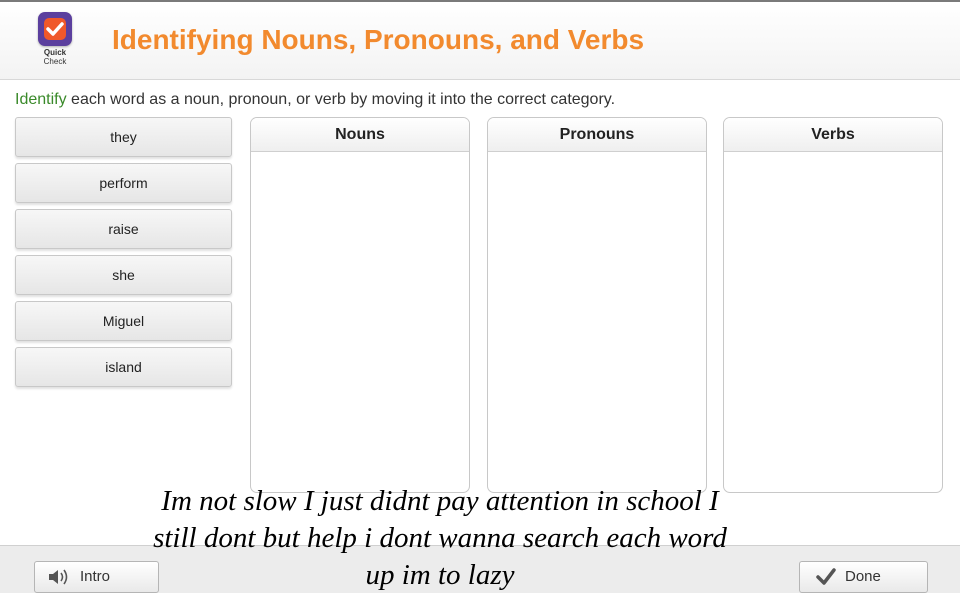  Describe the element at coordinates (55, 52) in the screenshot. I see `logo-label-quick: Quick` at that location.